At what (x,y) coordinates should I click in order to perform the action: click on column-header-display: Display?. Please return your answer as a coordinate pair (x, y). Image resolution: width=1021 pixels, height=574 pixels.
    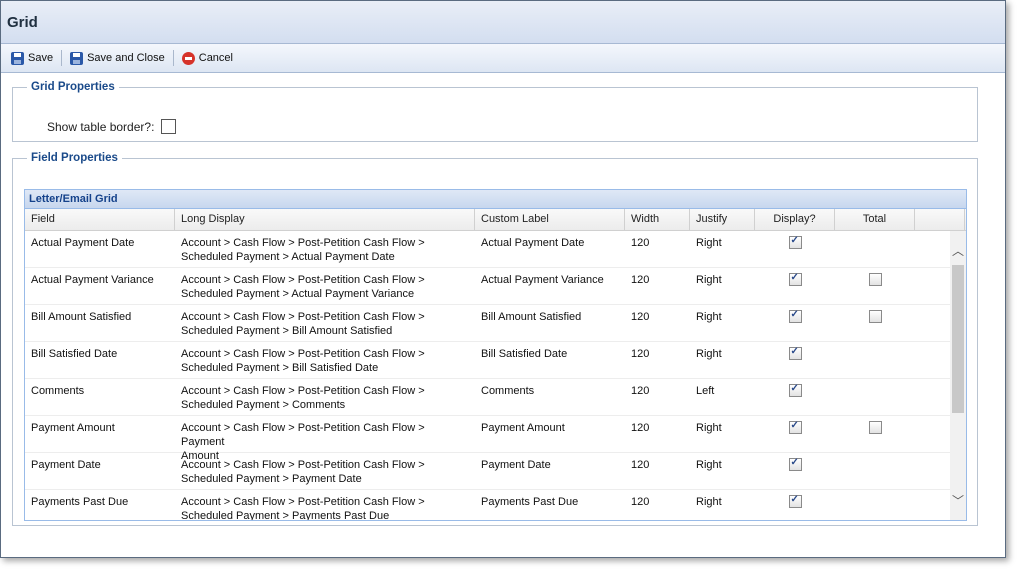
    Looking at the image, I should click on (795, 219).